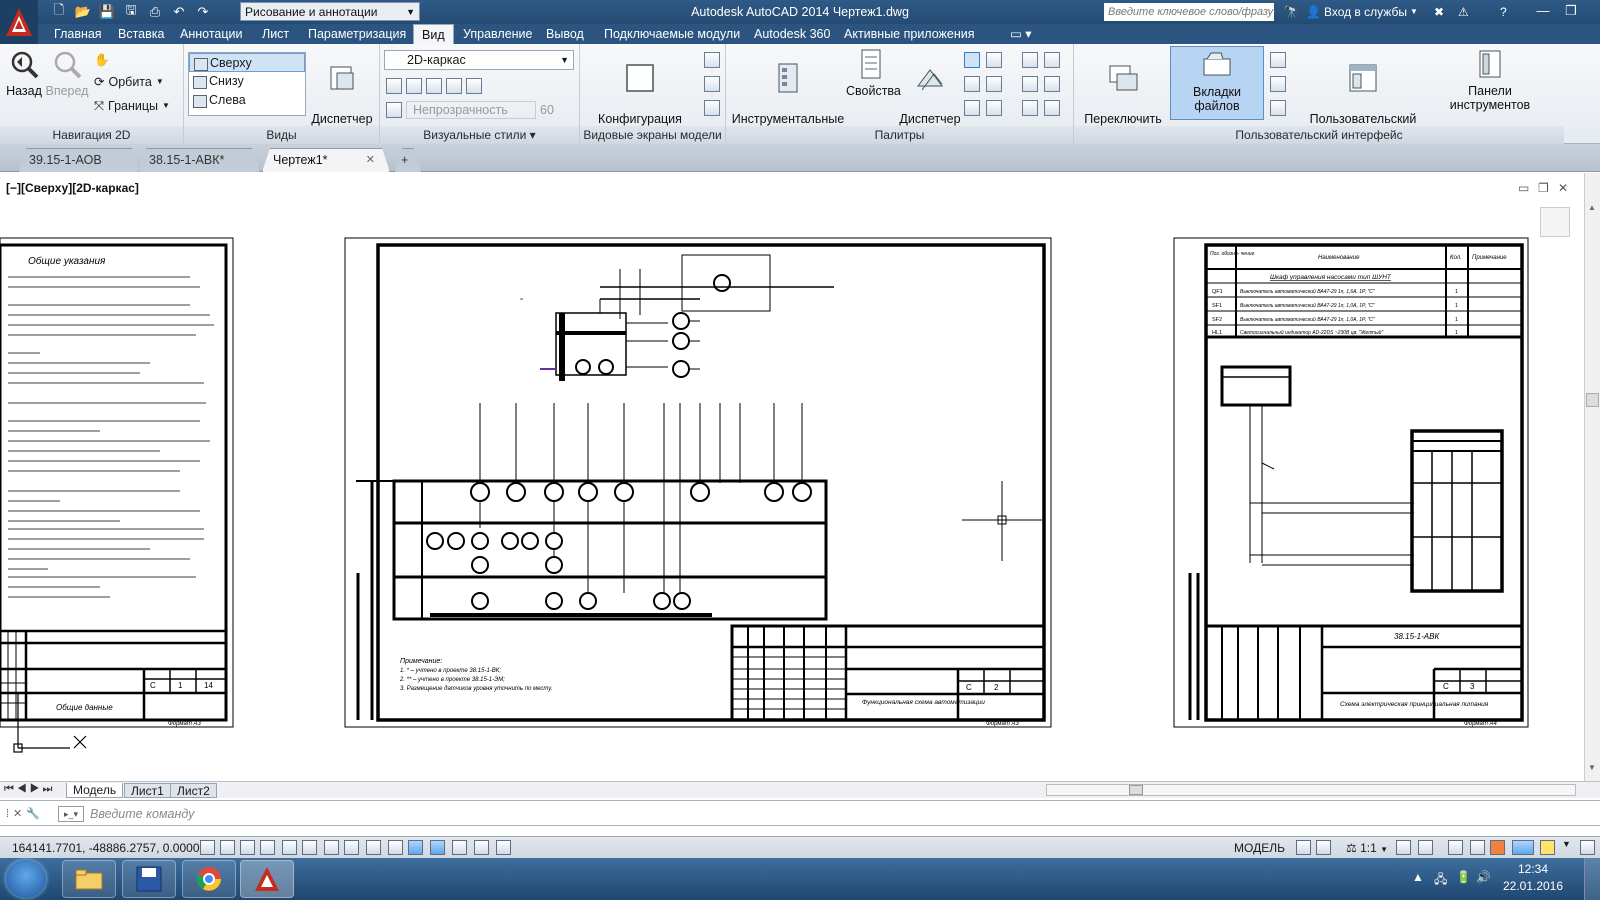  Describe the element at coordinates (1217, 83) in the screenshot. I see `file-tabs-button: Вкладки файлов` at that location.